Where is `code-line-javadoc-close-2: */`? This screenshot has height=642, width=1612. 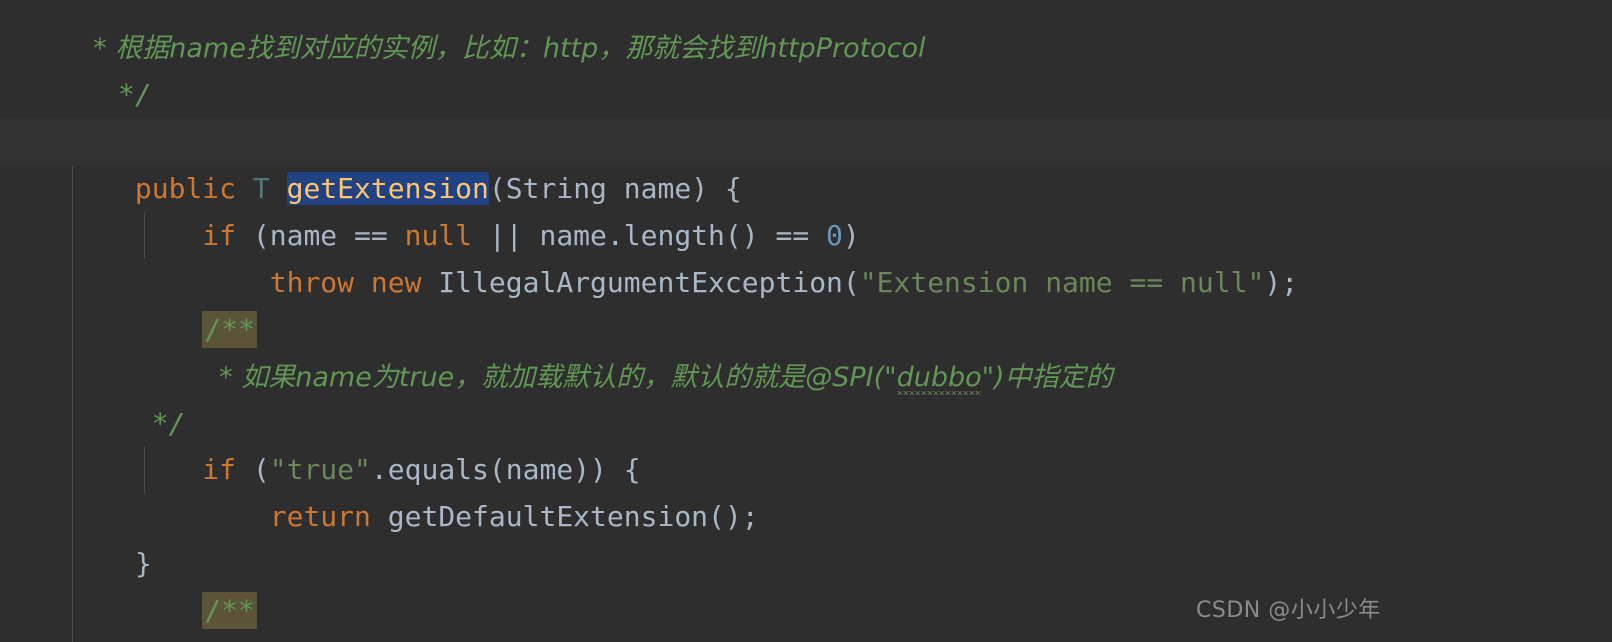 code-line-javadoc-close-2: */ is located at coordinates (806, 396).